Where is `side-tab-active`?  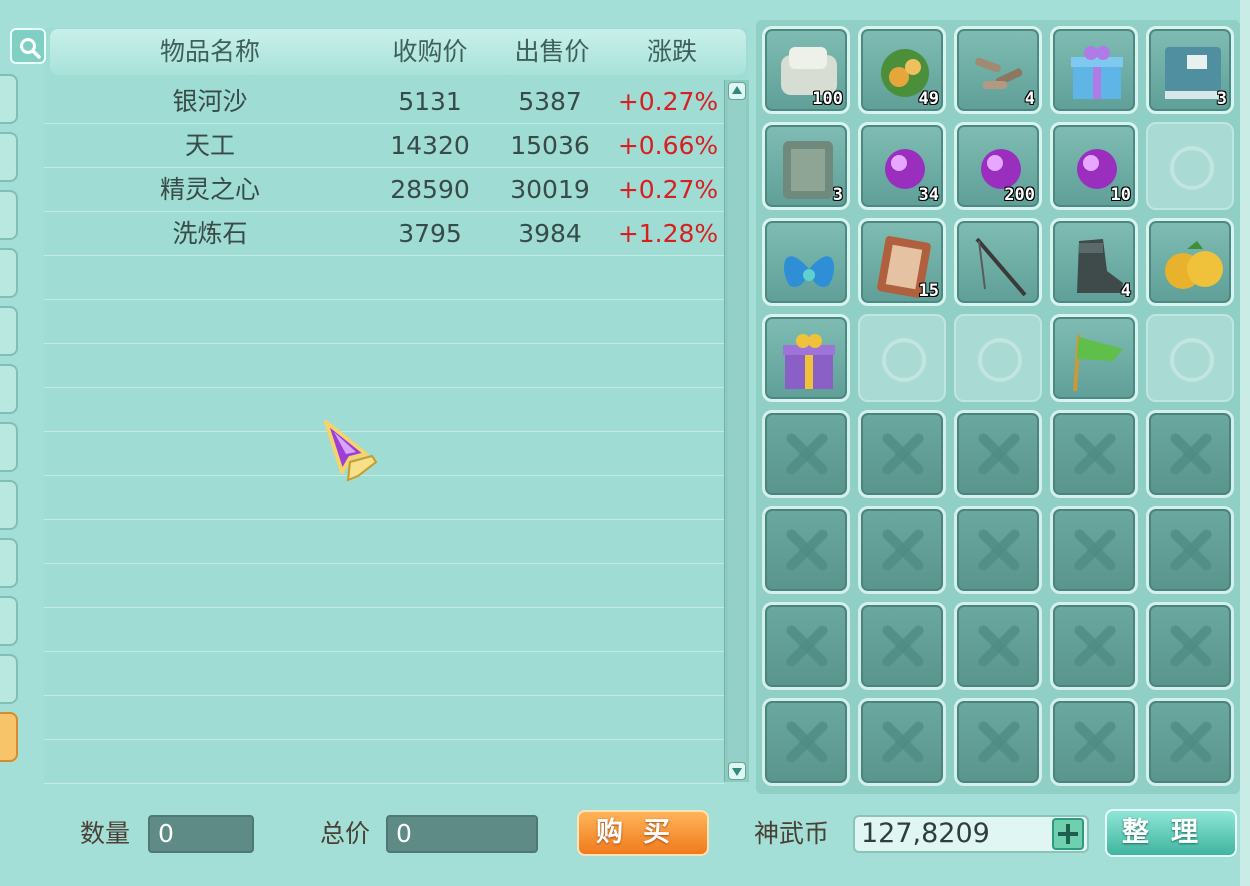
side-tab-active is located at coordinates (9, 737).